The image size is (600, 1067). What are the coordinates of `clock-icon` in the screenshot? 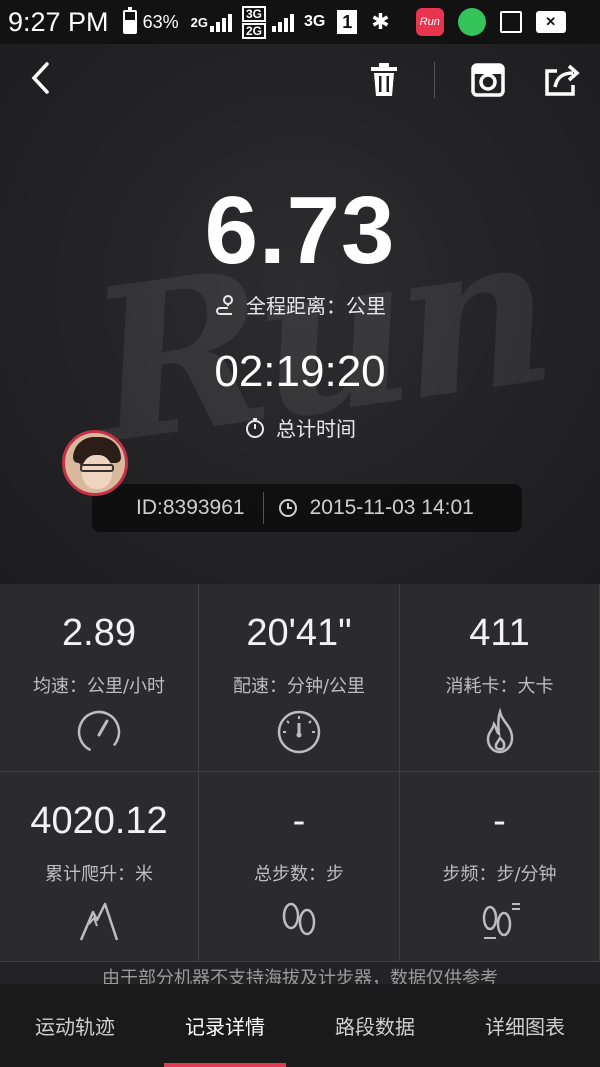 It's located at (288, 508).